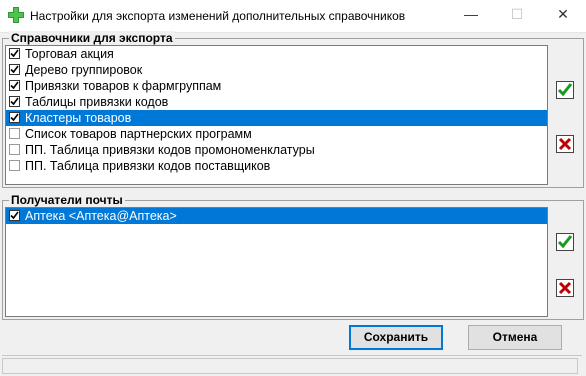  What do you see at coordinates (69, 54) in the screenshot?
I see `list-item-label: Торговая акция` at bounding box center [69, 54].